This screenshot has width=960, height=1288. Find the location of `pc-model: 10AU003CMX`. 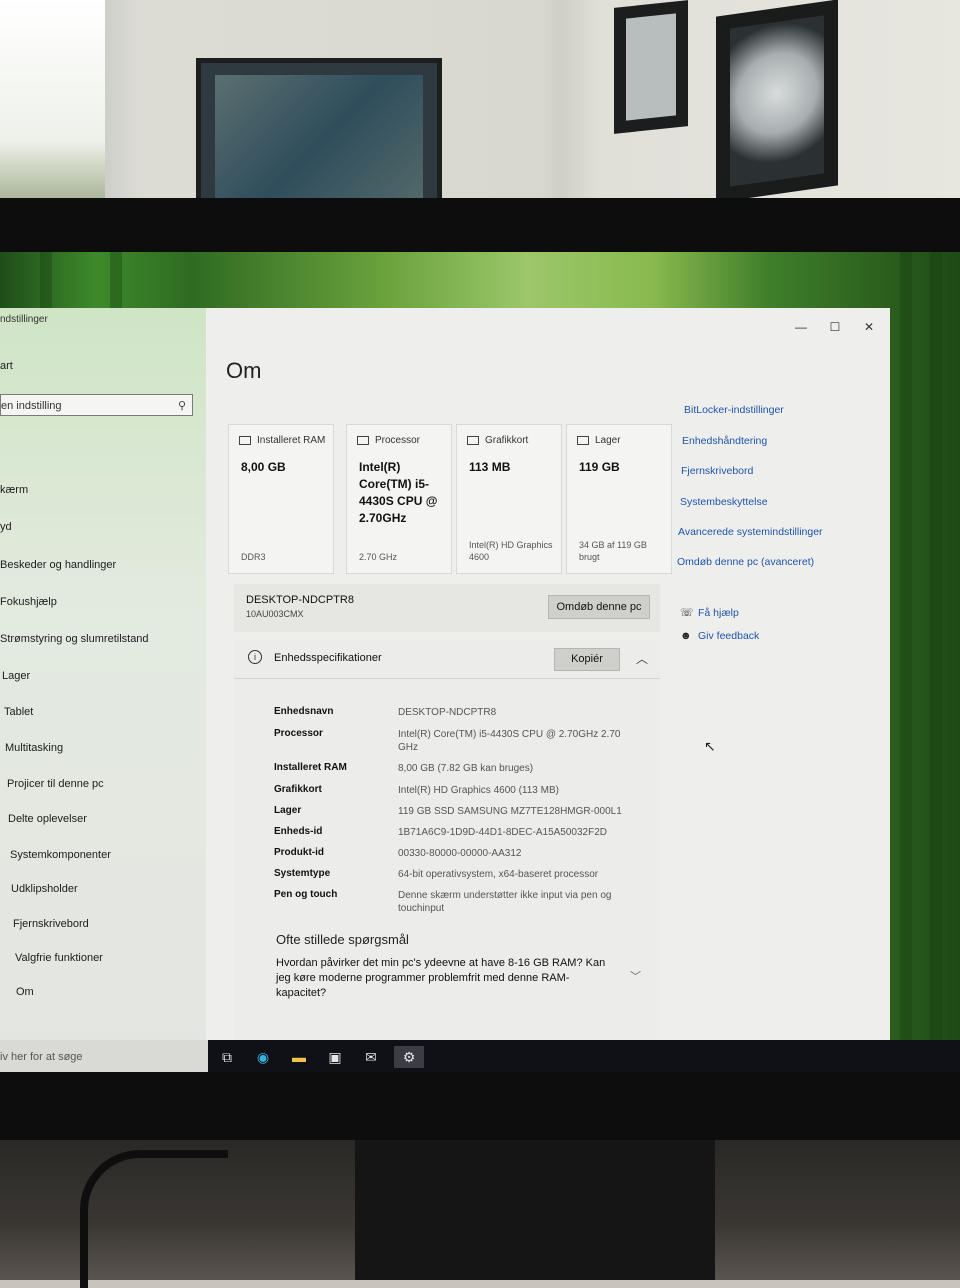

pc-model: 10AU003CMX is located at coordinates (275, 614).